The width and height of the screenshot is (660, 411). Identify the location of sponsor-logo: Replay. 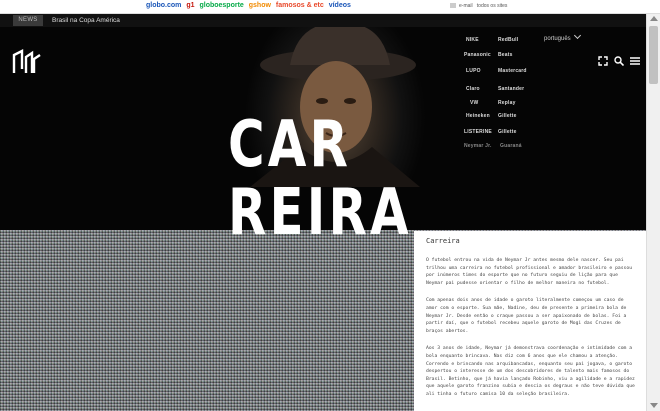
(507, 103).